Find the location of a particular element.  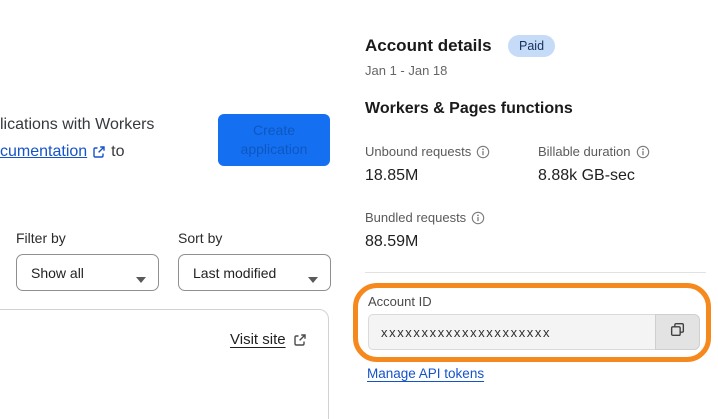

metric-value: 8.88k GB-sec is located at coordinates (586, 175).